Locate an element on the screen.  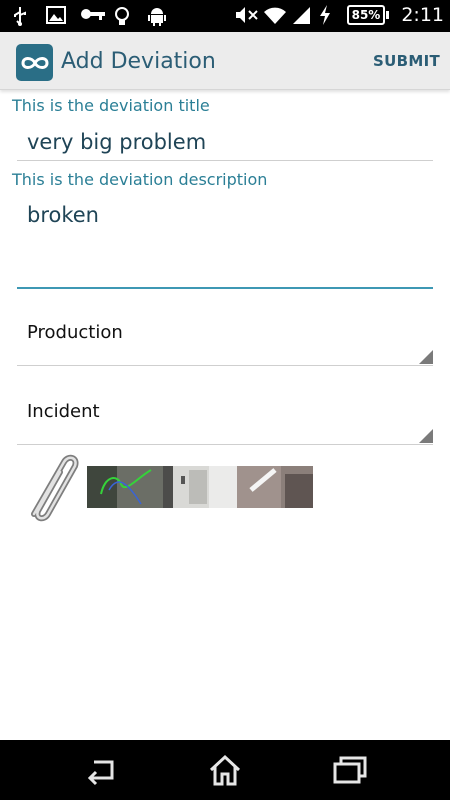
battery-indicator: 85% is located at coordinates (368, 15).